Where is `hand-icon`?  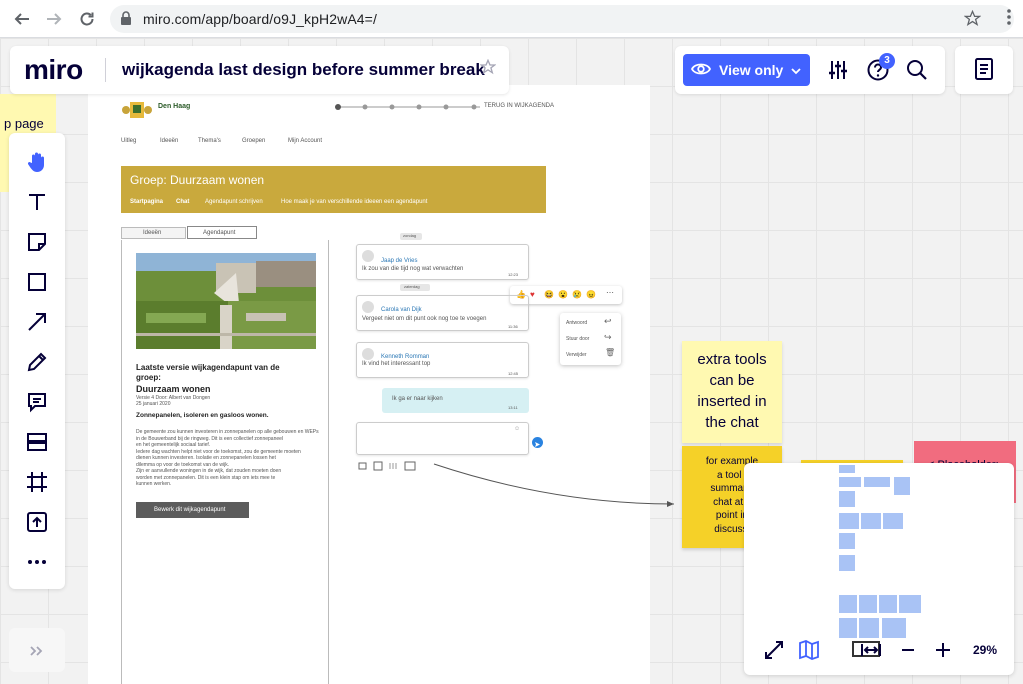
hand-icon is located at coordinates (37, 162).